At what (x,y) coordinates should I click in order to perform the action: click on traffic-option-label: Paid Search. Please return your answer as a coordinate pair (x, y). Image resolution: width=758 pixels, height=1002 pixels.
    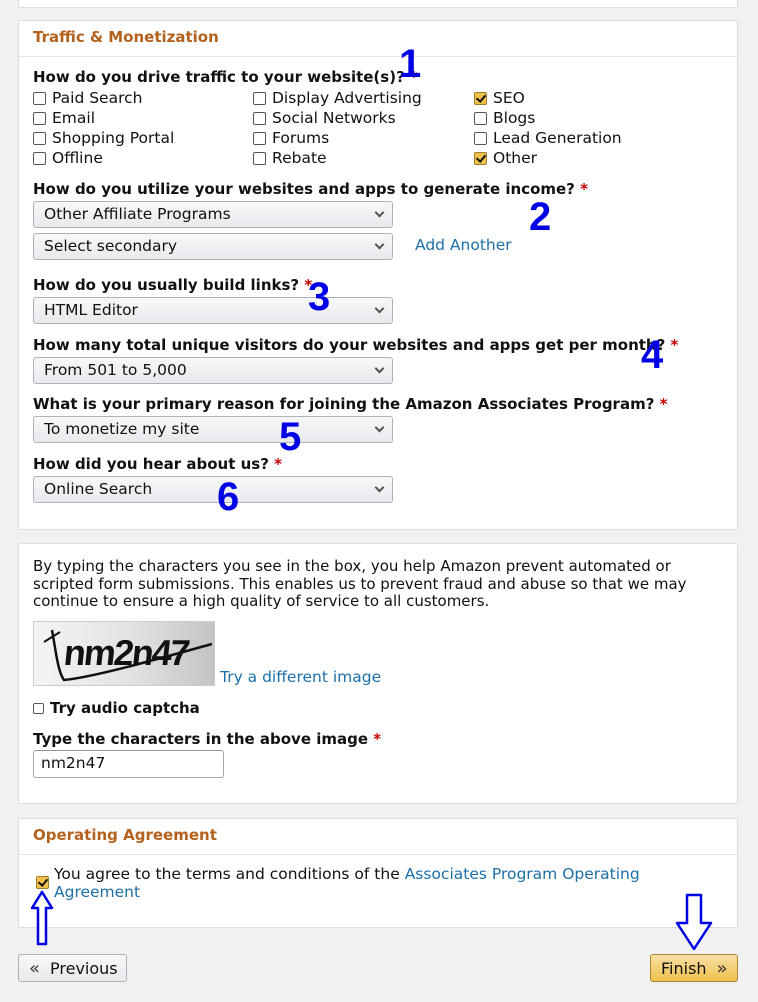
    Looking at the image, I should click on (97, 98).